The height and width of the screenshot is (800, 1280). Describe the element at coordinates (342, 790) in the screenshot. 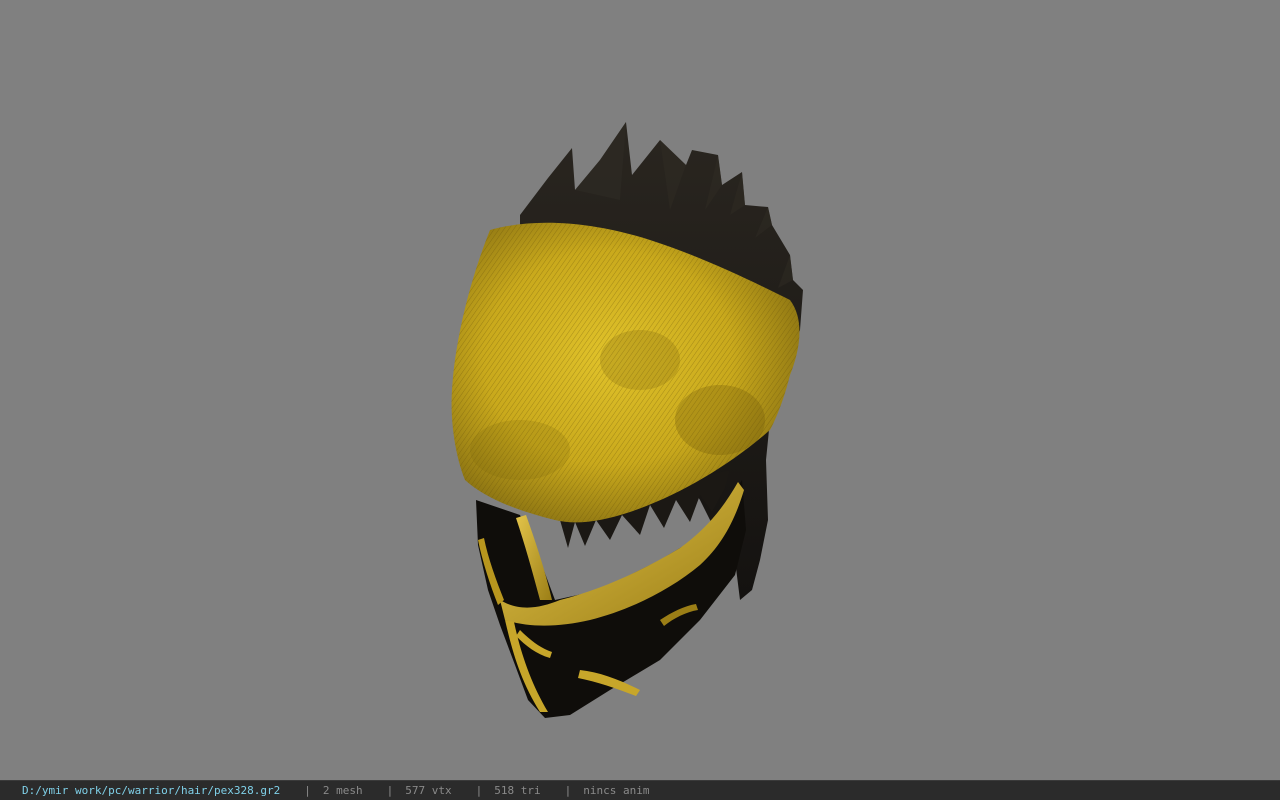

I see `mesh-count: 2 mesh` at that location.